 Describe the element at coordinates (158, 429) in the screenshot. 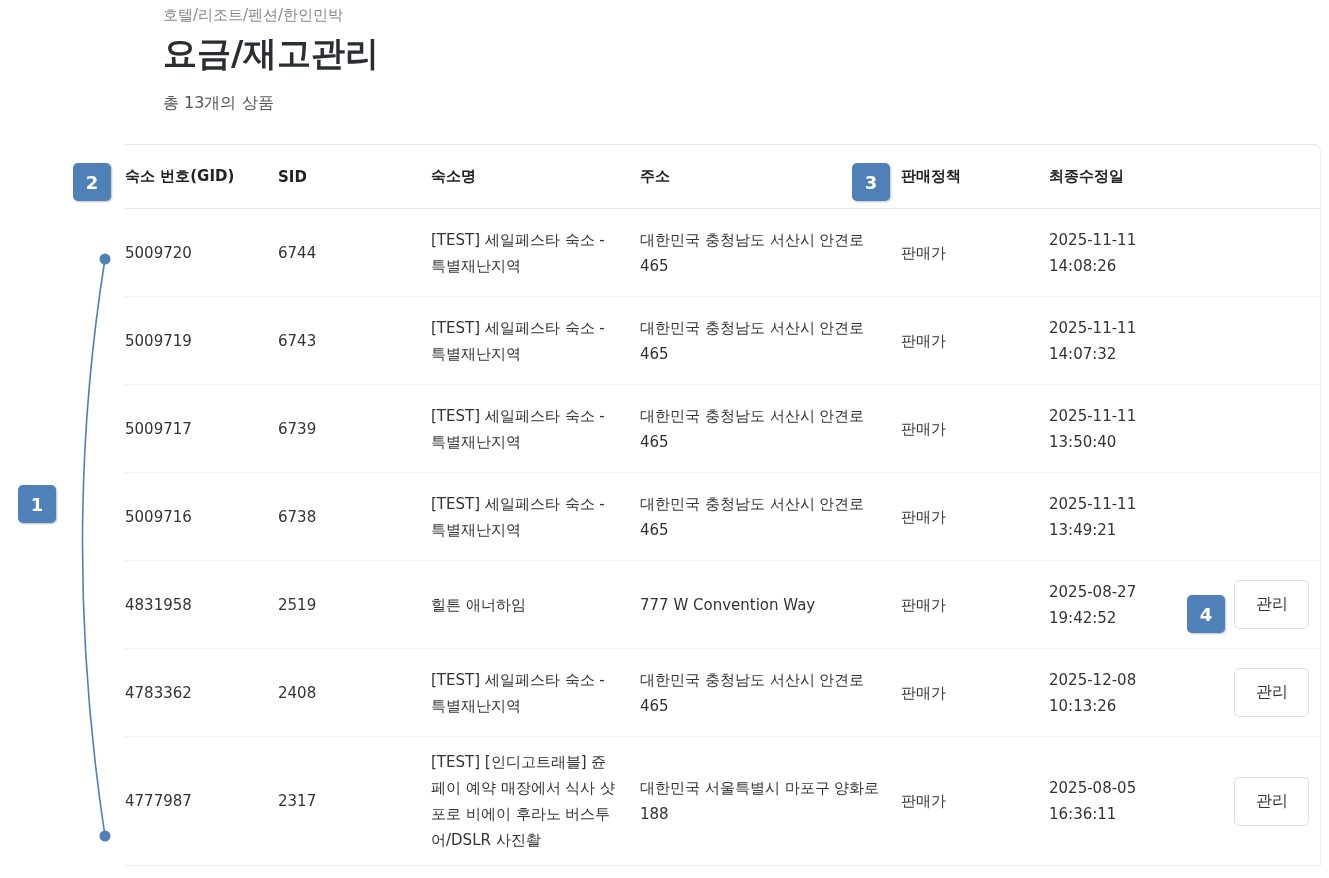

I see `table-cell-text: 5009717` at that location.